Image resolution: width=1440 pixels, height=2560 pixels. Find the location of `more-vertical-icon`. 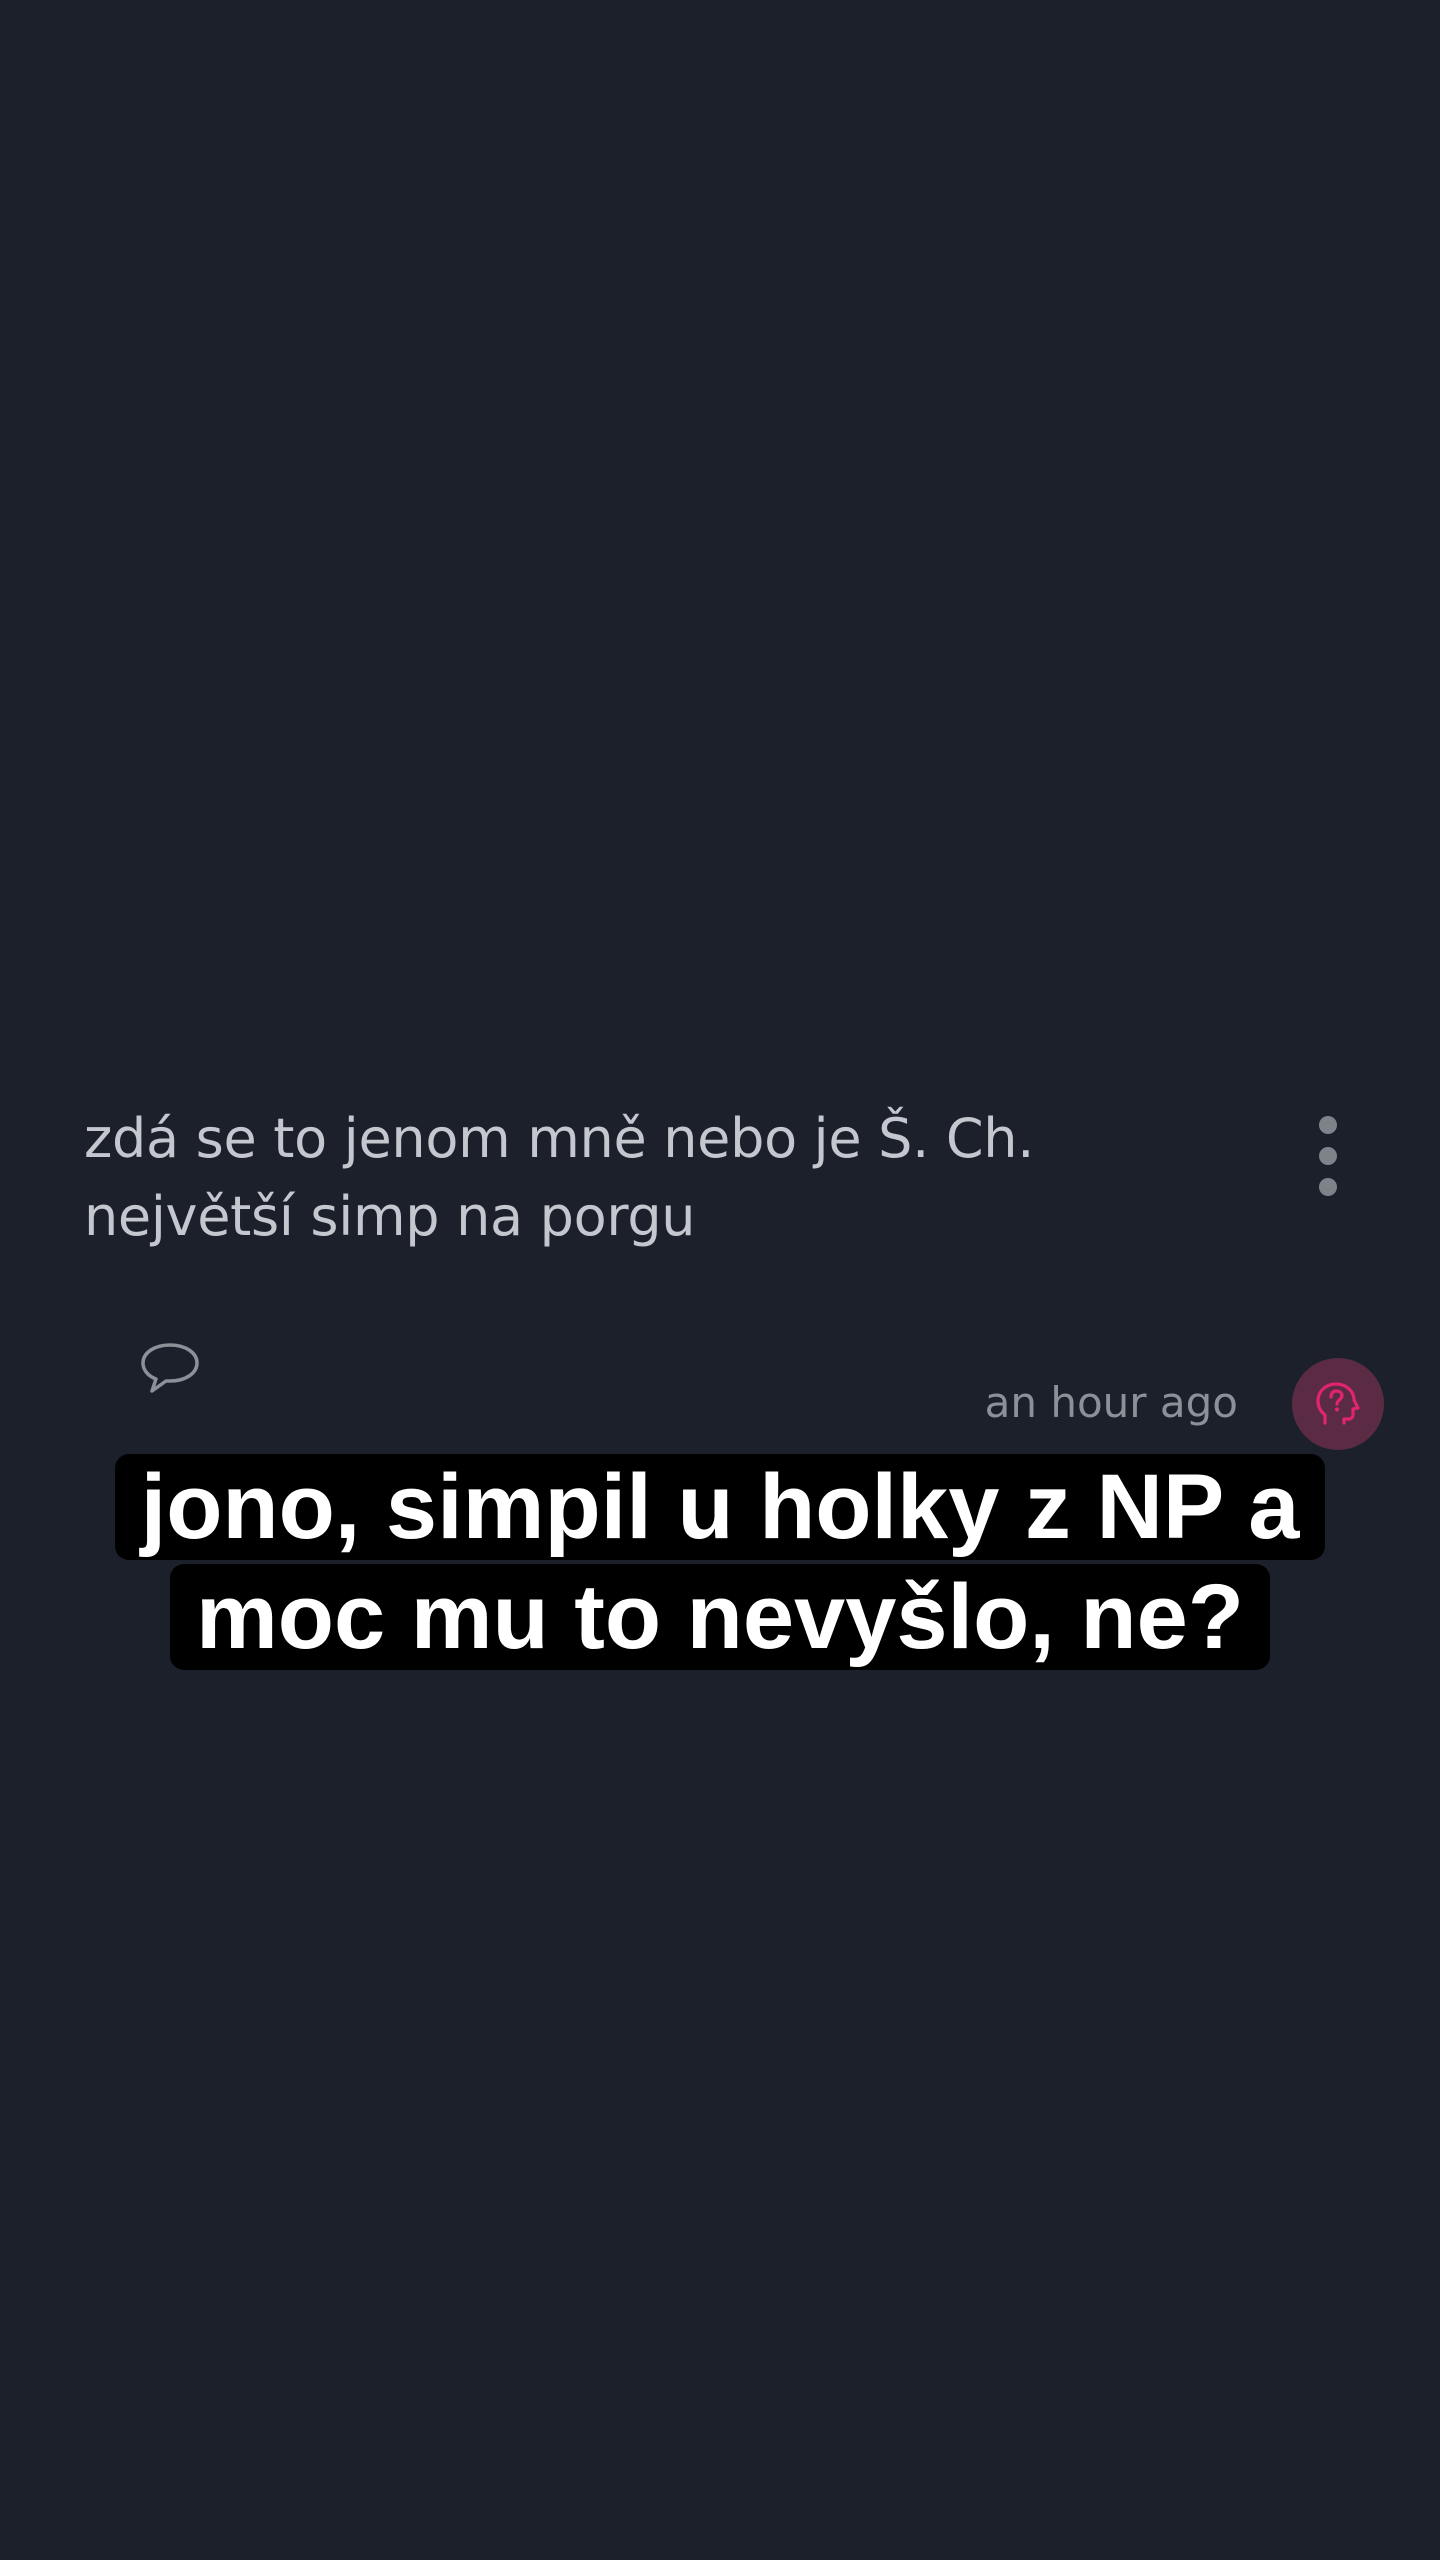

more-vertical-icon is located at coordinates (1328, 1125).